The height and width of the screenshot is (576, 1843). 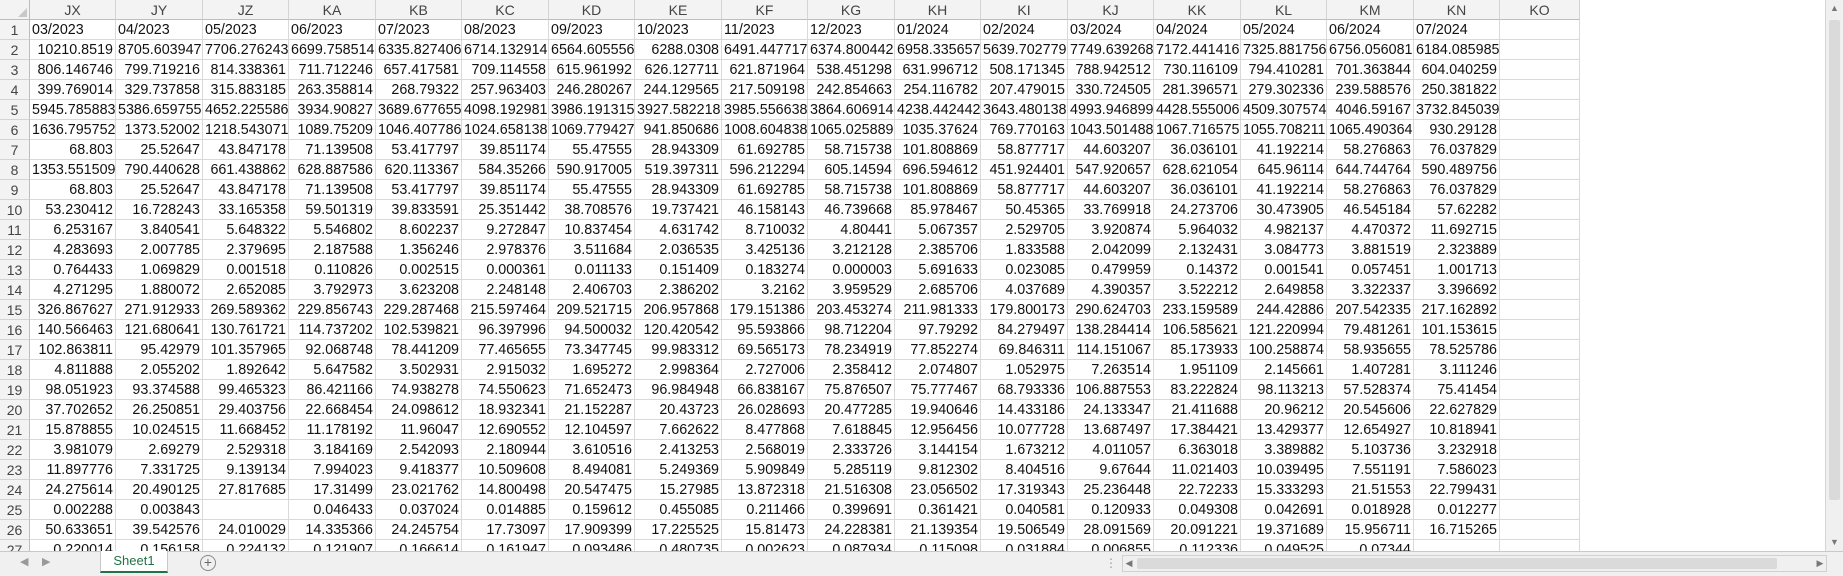 What do you see at coordinates (765, 130) in the screenshot?
I see `table-cell: 1008.604838` at bounding box center [765, 130].